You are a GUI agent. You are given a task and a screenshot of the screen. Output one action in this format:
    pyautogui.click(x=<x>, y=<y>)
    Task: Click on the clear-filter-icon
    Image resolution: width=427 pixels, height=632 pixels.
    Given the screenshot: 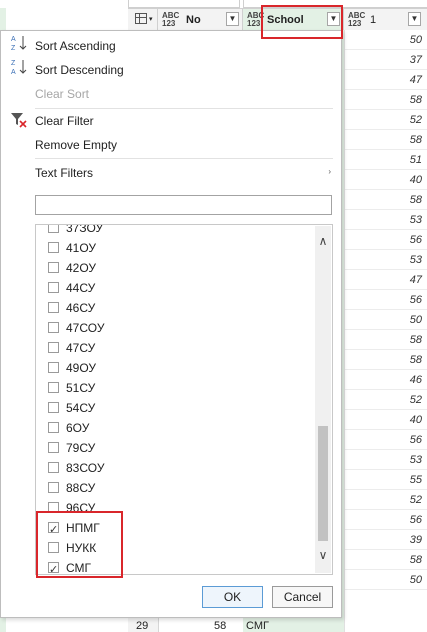 What is the action you would take?
    pyautogui.click(x=19, y=120)
    